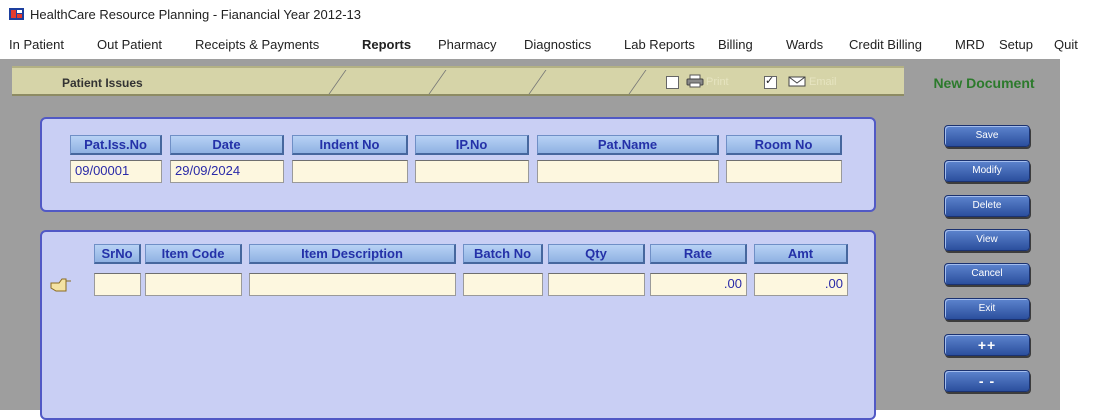  What do you see at coordinates (987, 309) in the screenshot?
I see `exit-button: Exit` at bounding box center [987, 309].